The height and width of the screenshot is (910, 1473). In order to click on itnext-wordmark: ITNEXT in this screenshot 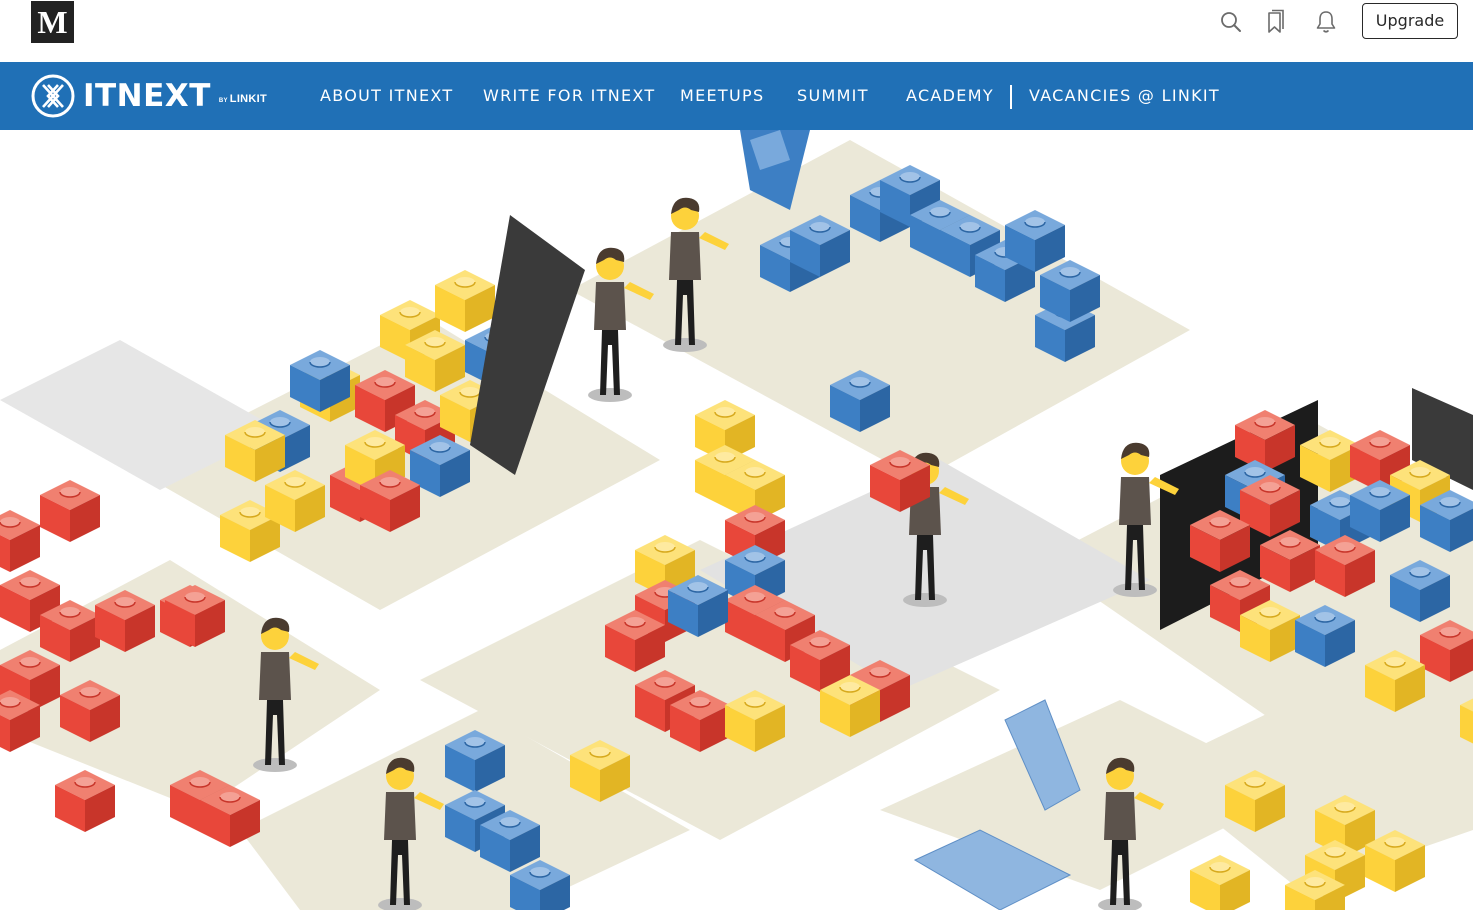, I will do `click(147, 96)`.